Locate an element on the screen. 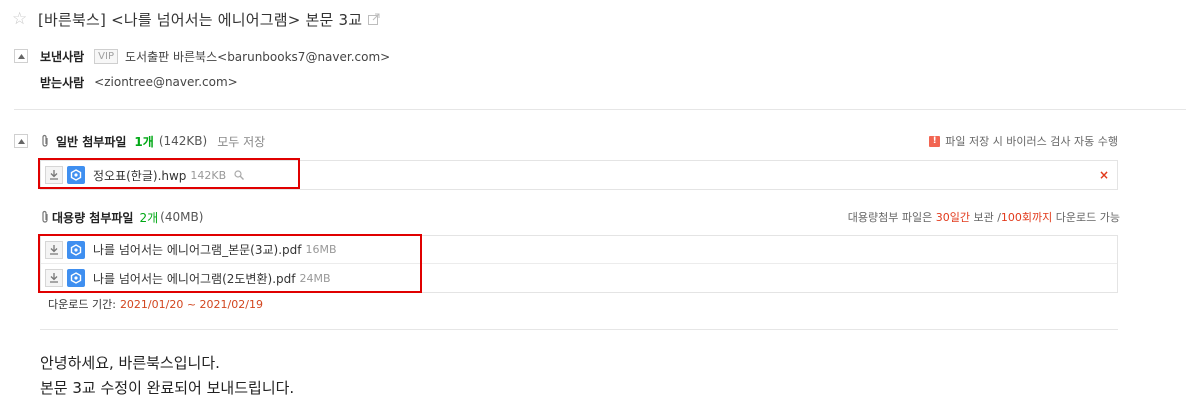 This screenshot has height=415, width=1200. mail-subject: [바른북스] <나를 넘어서는 에니어그램> 본문 3교 is located at coordinates (200, 19).